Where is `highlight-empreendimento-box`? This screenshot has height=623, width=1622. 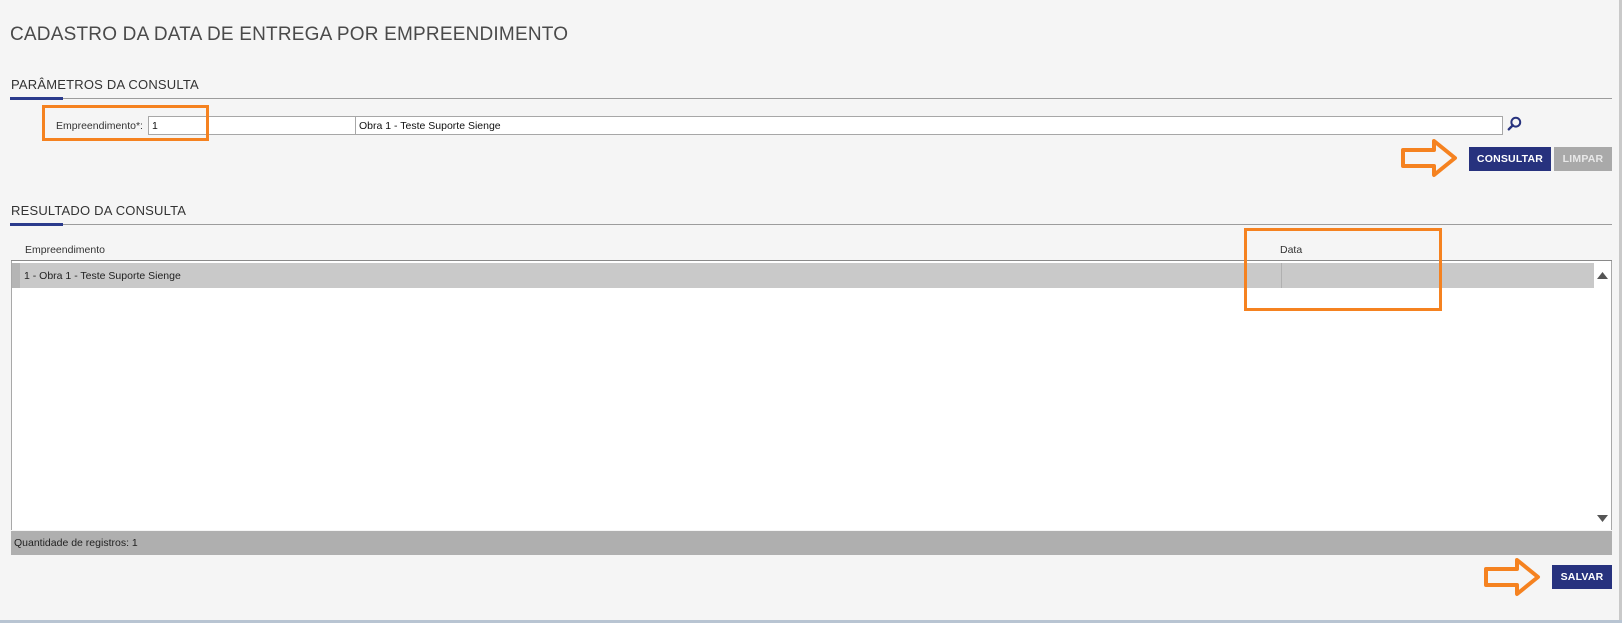 highlight-empreendimento-box is located at coordinates (125, 123).